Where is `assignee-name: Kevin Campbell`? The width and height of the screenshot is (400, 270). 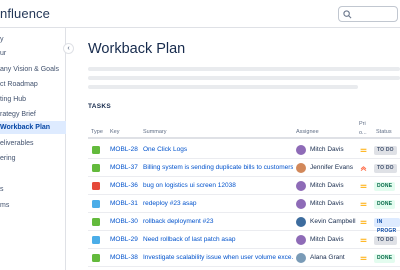 assignee-name: Kevin Campbell is located at coordinates (334, 222).